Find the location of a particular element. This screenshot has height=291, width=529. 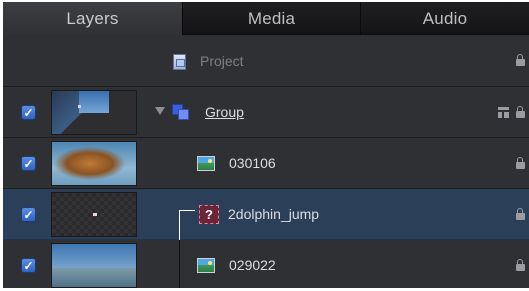

callout-line-highlight is located at coordinates (179, 225).